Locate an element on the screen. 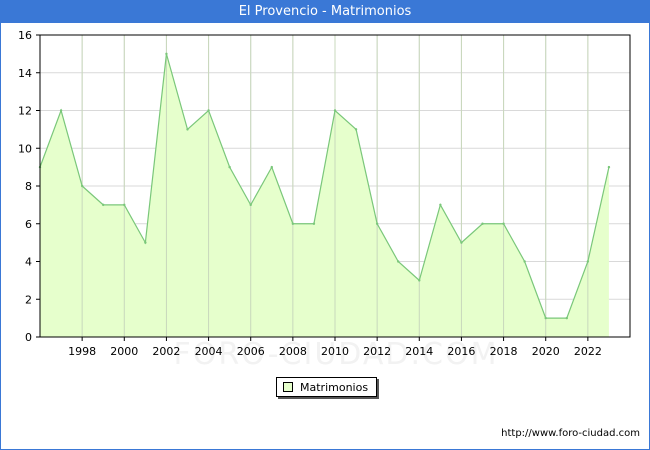 The width and height of the screenshot is (650, 450). y-tick-label: 6 is located at coordinates (28, 224).